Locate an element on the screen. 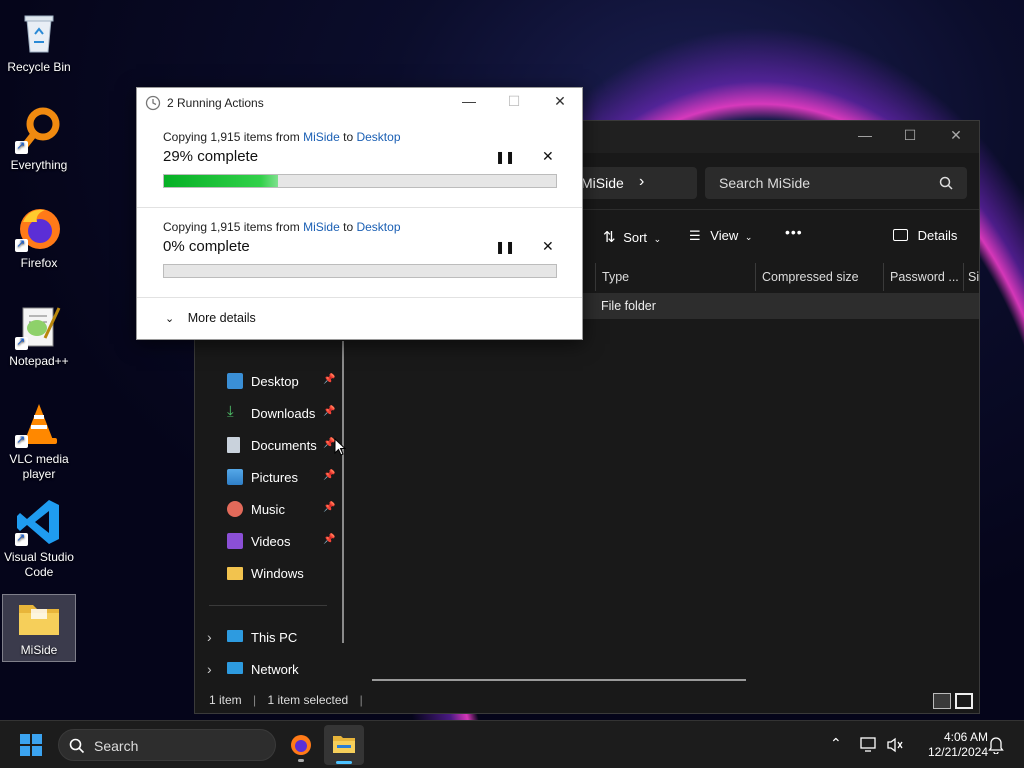  nav-pane-scrollbar is located at coordinates (343, 492).